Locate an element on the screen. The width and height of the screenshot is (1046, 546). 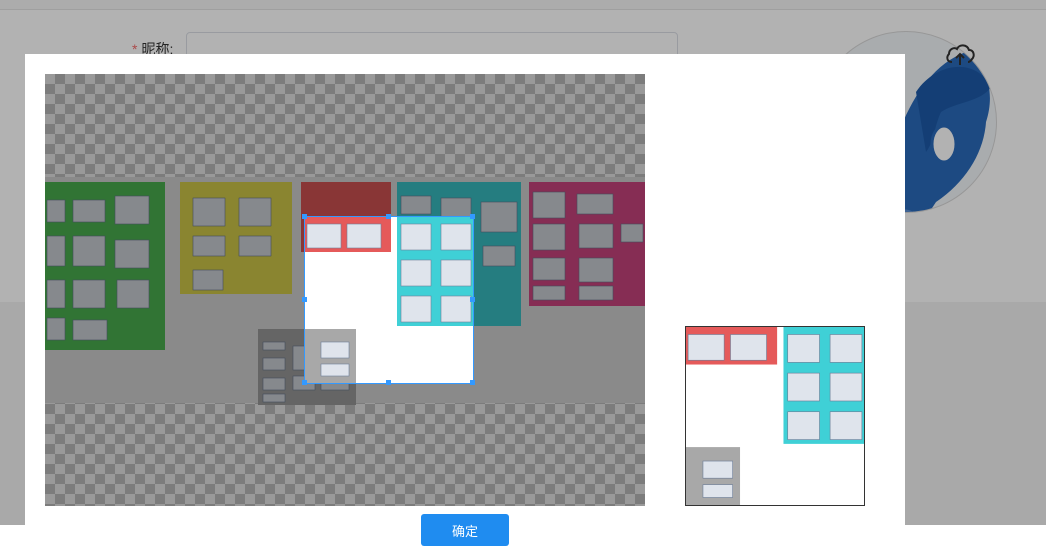
crop-handle-nw is located at coordinates (304, 216).